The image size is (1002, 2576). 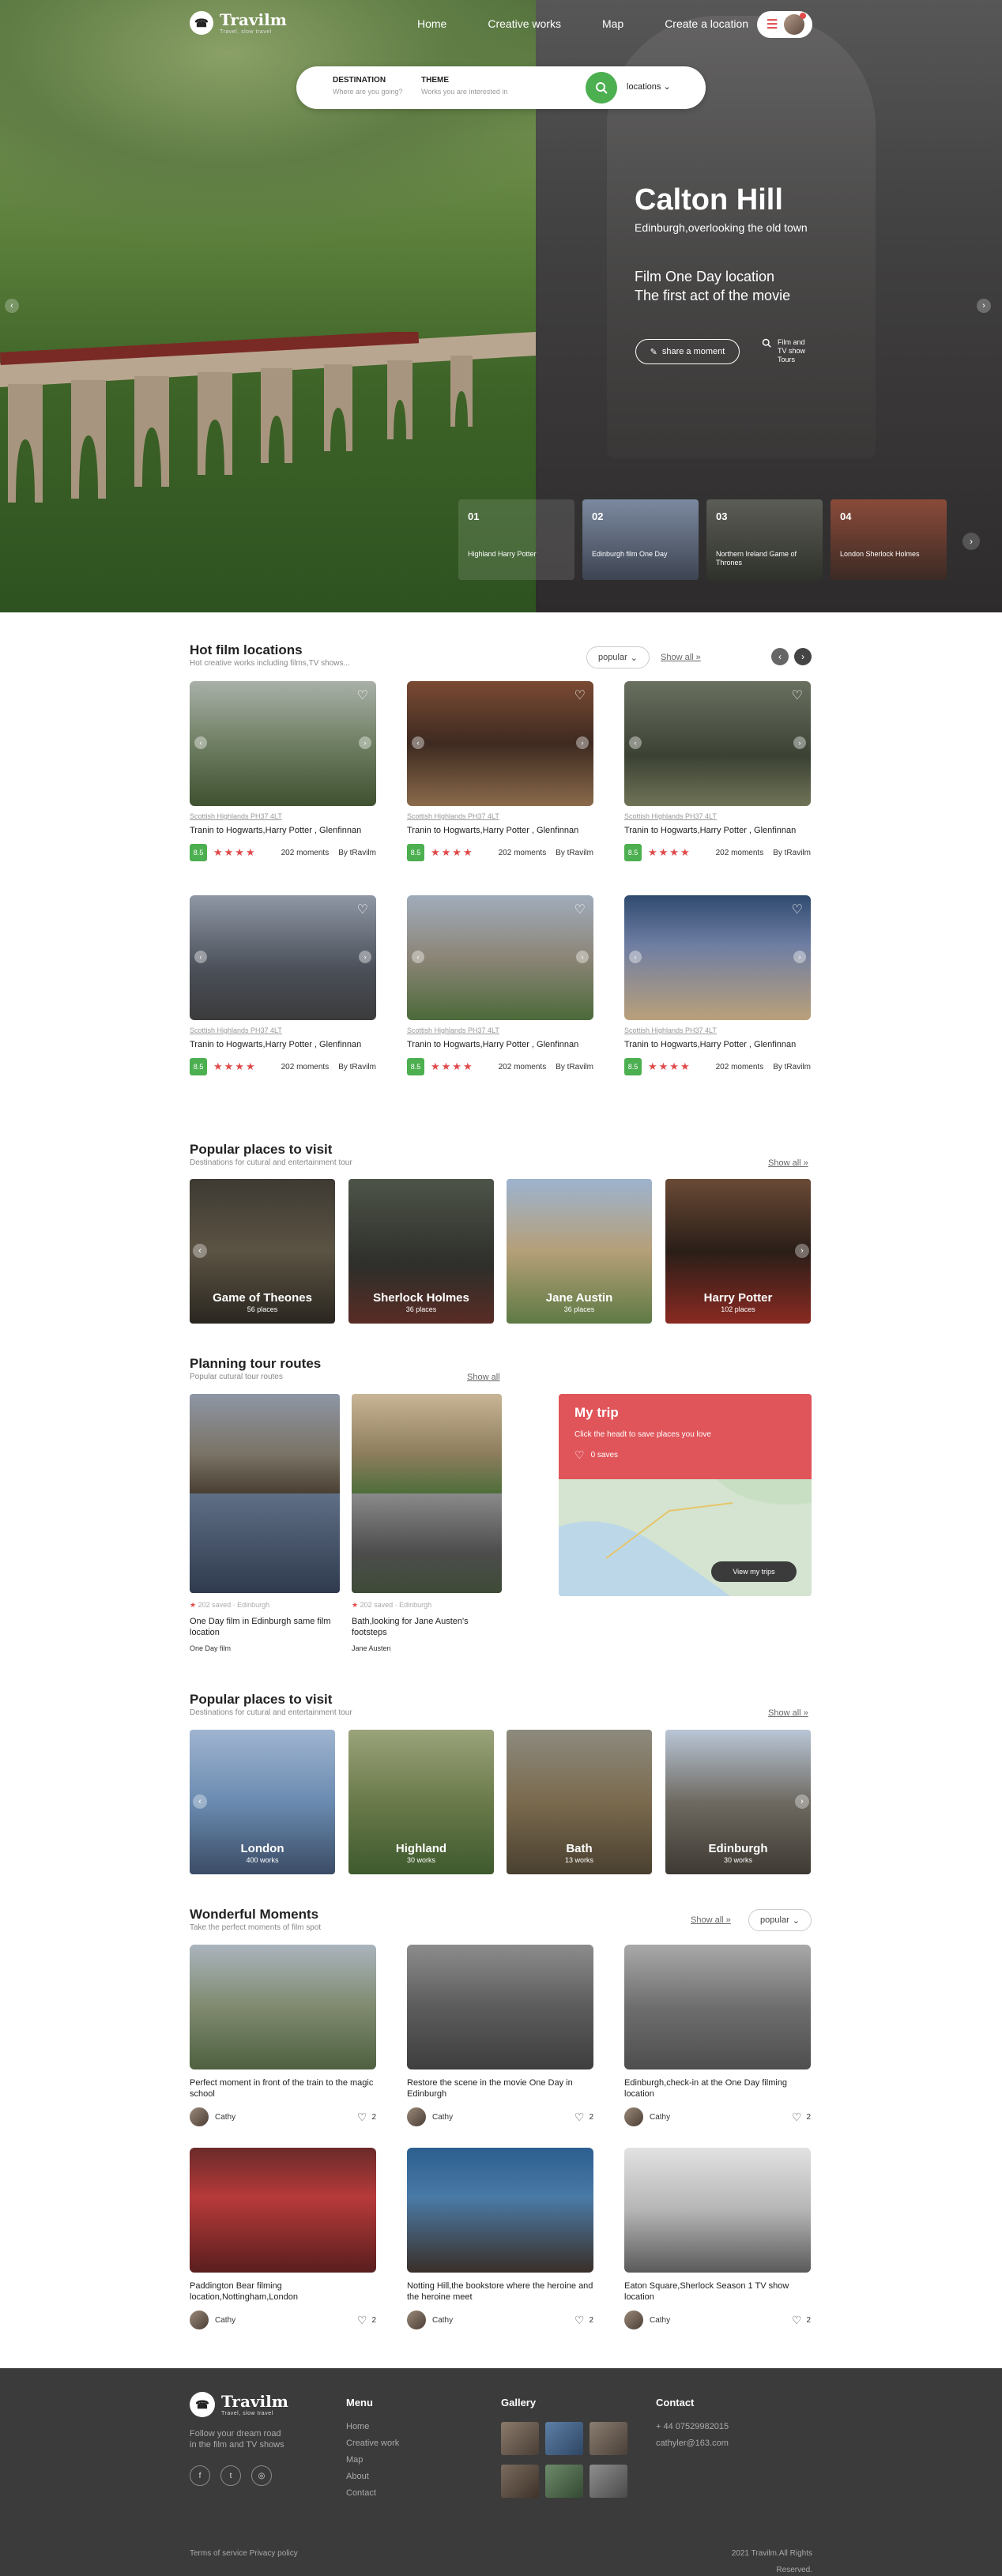 I want to click on popular-show-all-link: Show all », so click(x=788, y=1163).